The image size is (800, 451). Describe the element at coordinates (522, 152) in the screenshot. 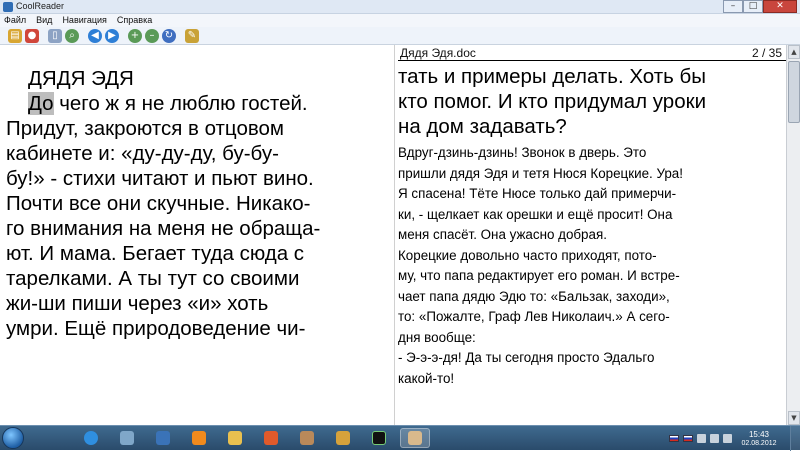

I see `text-line: Вдруг-дзинь-дзинь! Звонок в дверь. Это` at that location.